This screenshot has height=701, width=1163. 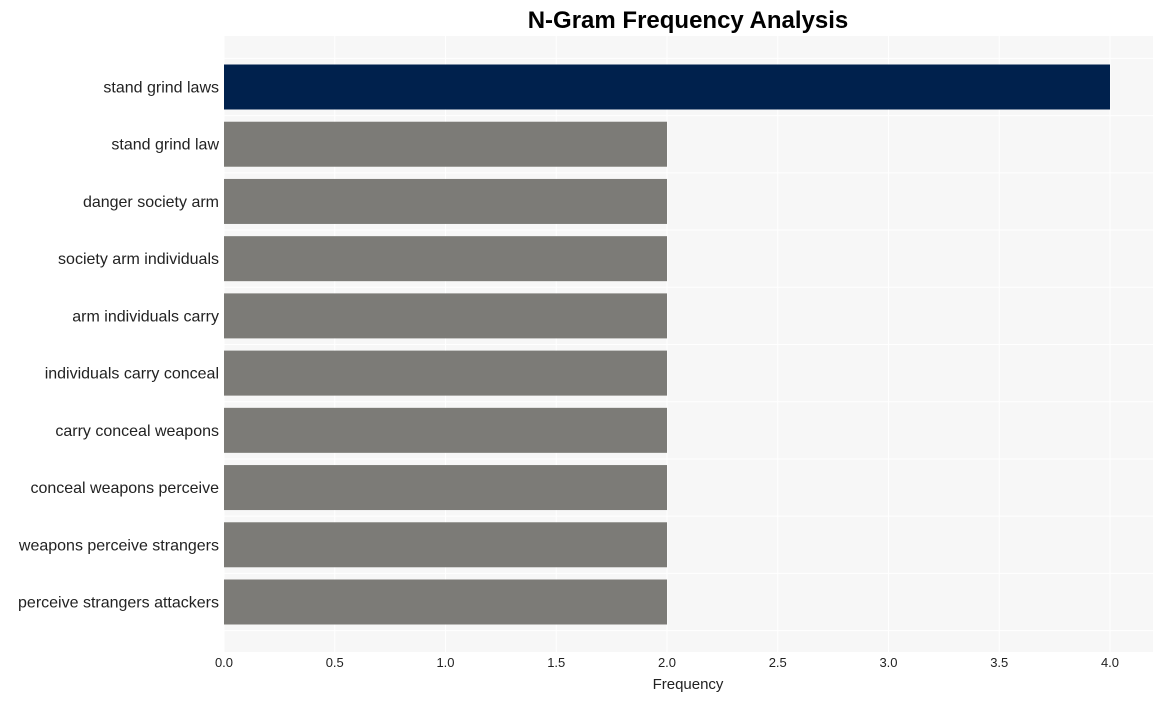 I want to click on x-tick-label-6: 3.0, so click(x=888, y=662).